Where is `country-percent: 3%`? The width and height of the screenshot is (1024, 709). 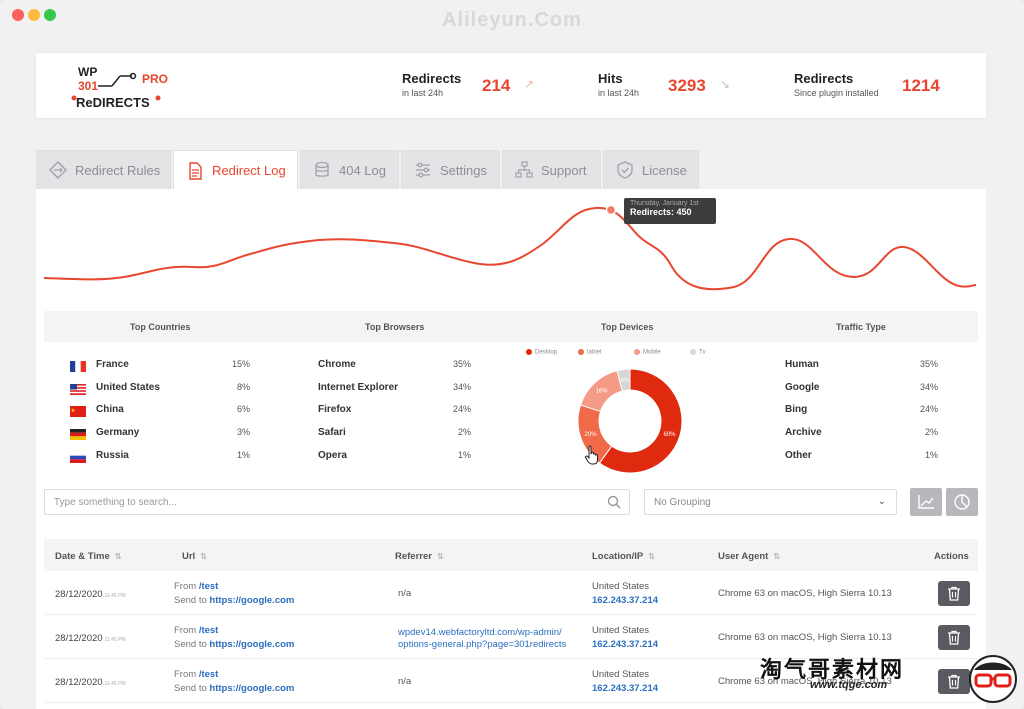 country-percent: 3% is located at coordinates (243, 432).